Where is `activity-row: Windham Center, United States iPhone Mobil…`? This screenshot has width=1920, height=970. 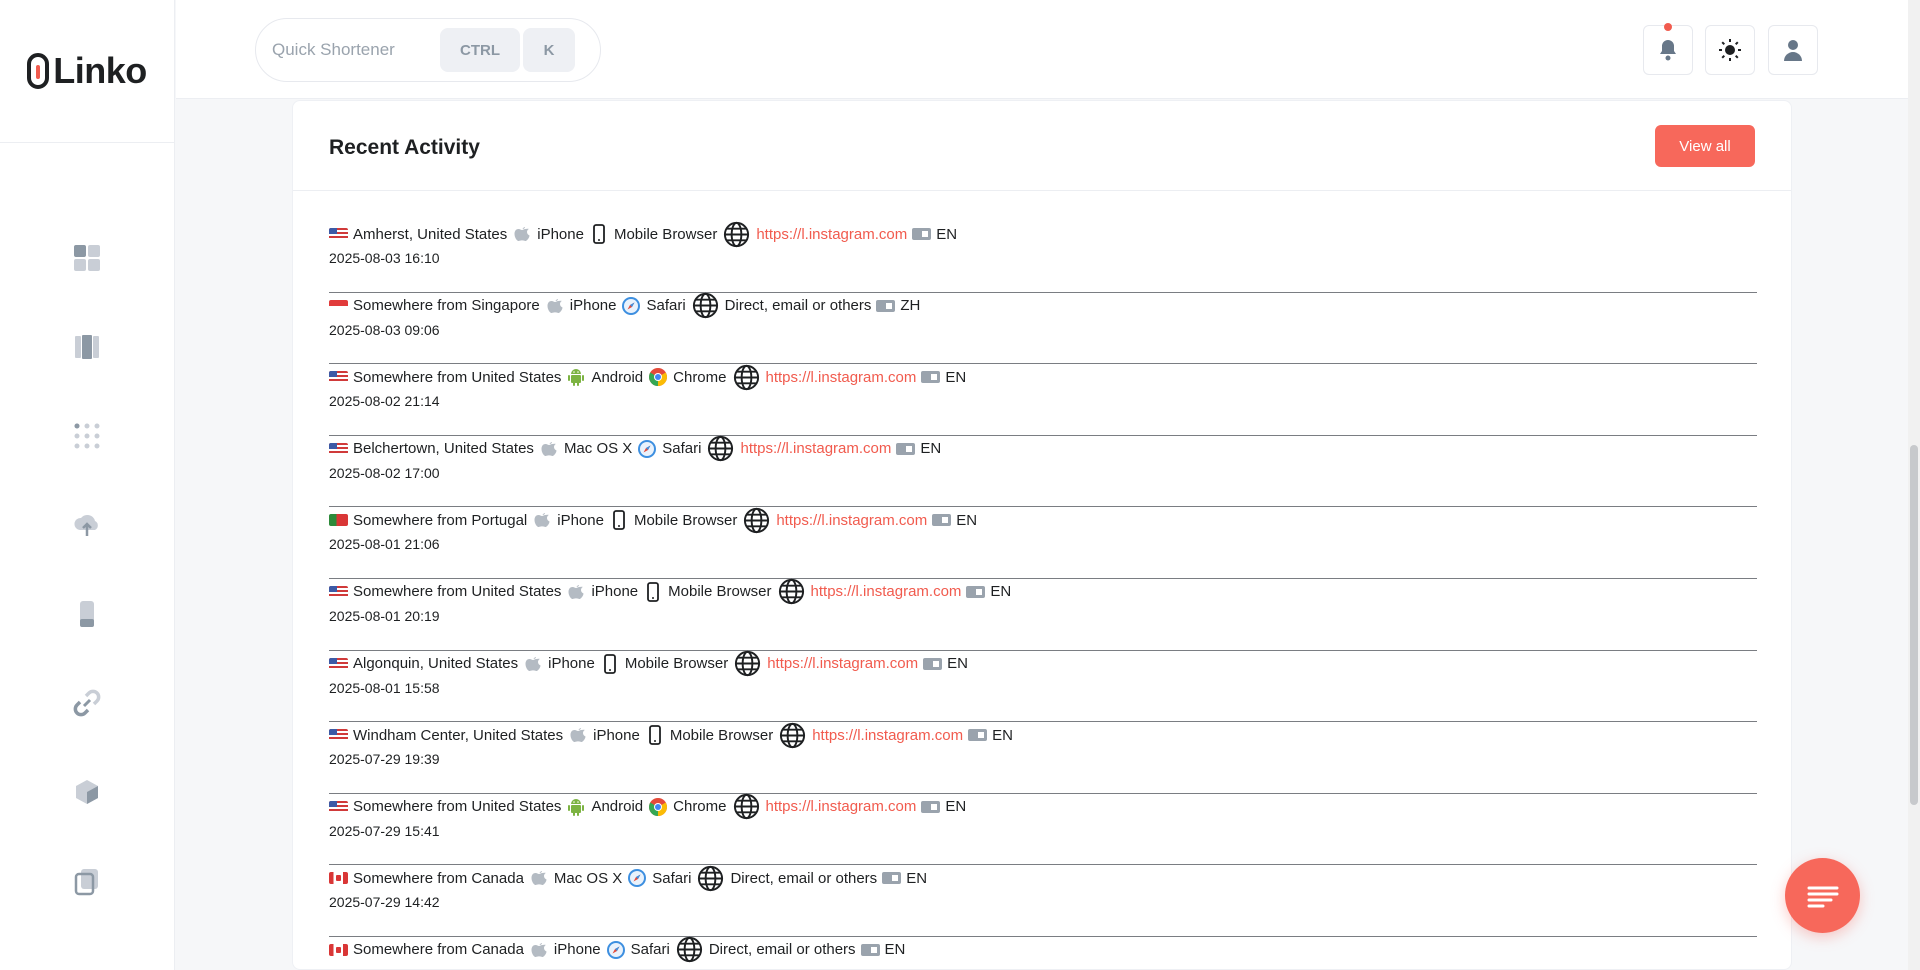 activity-row: Windham Center, United States iPhone Mobil… is located at coordinates (1043, 758).